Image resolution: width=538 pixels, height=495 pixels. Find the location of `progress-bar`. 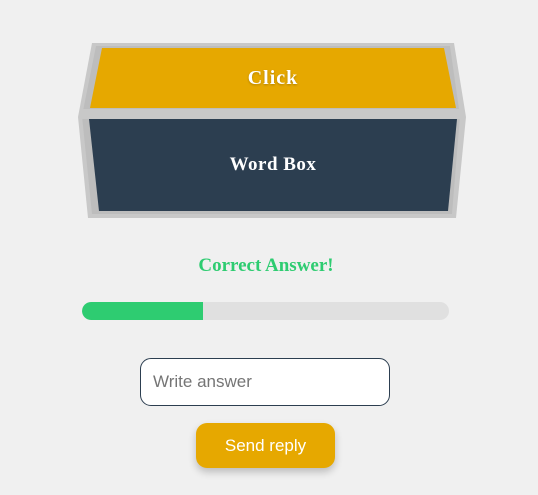

progress-bar is located at coordinates (265, 311).